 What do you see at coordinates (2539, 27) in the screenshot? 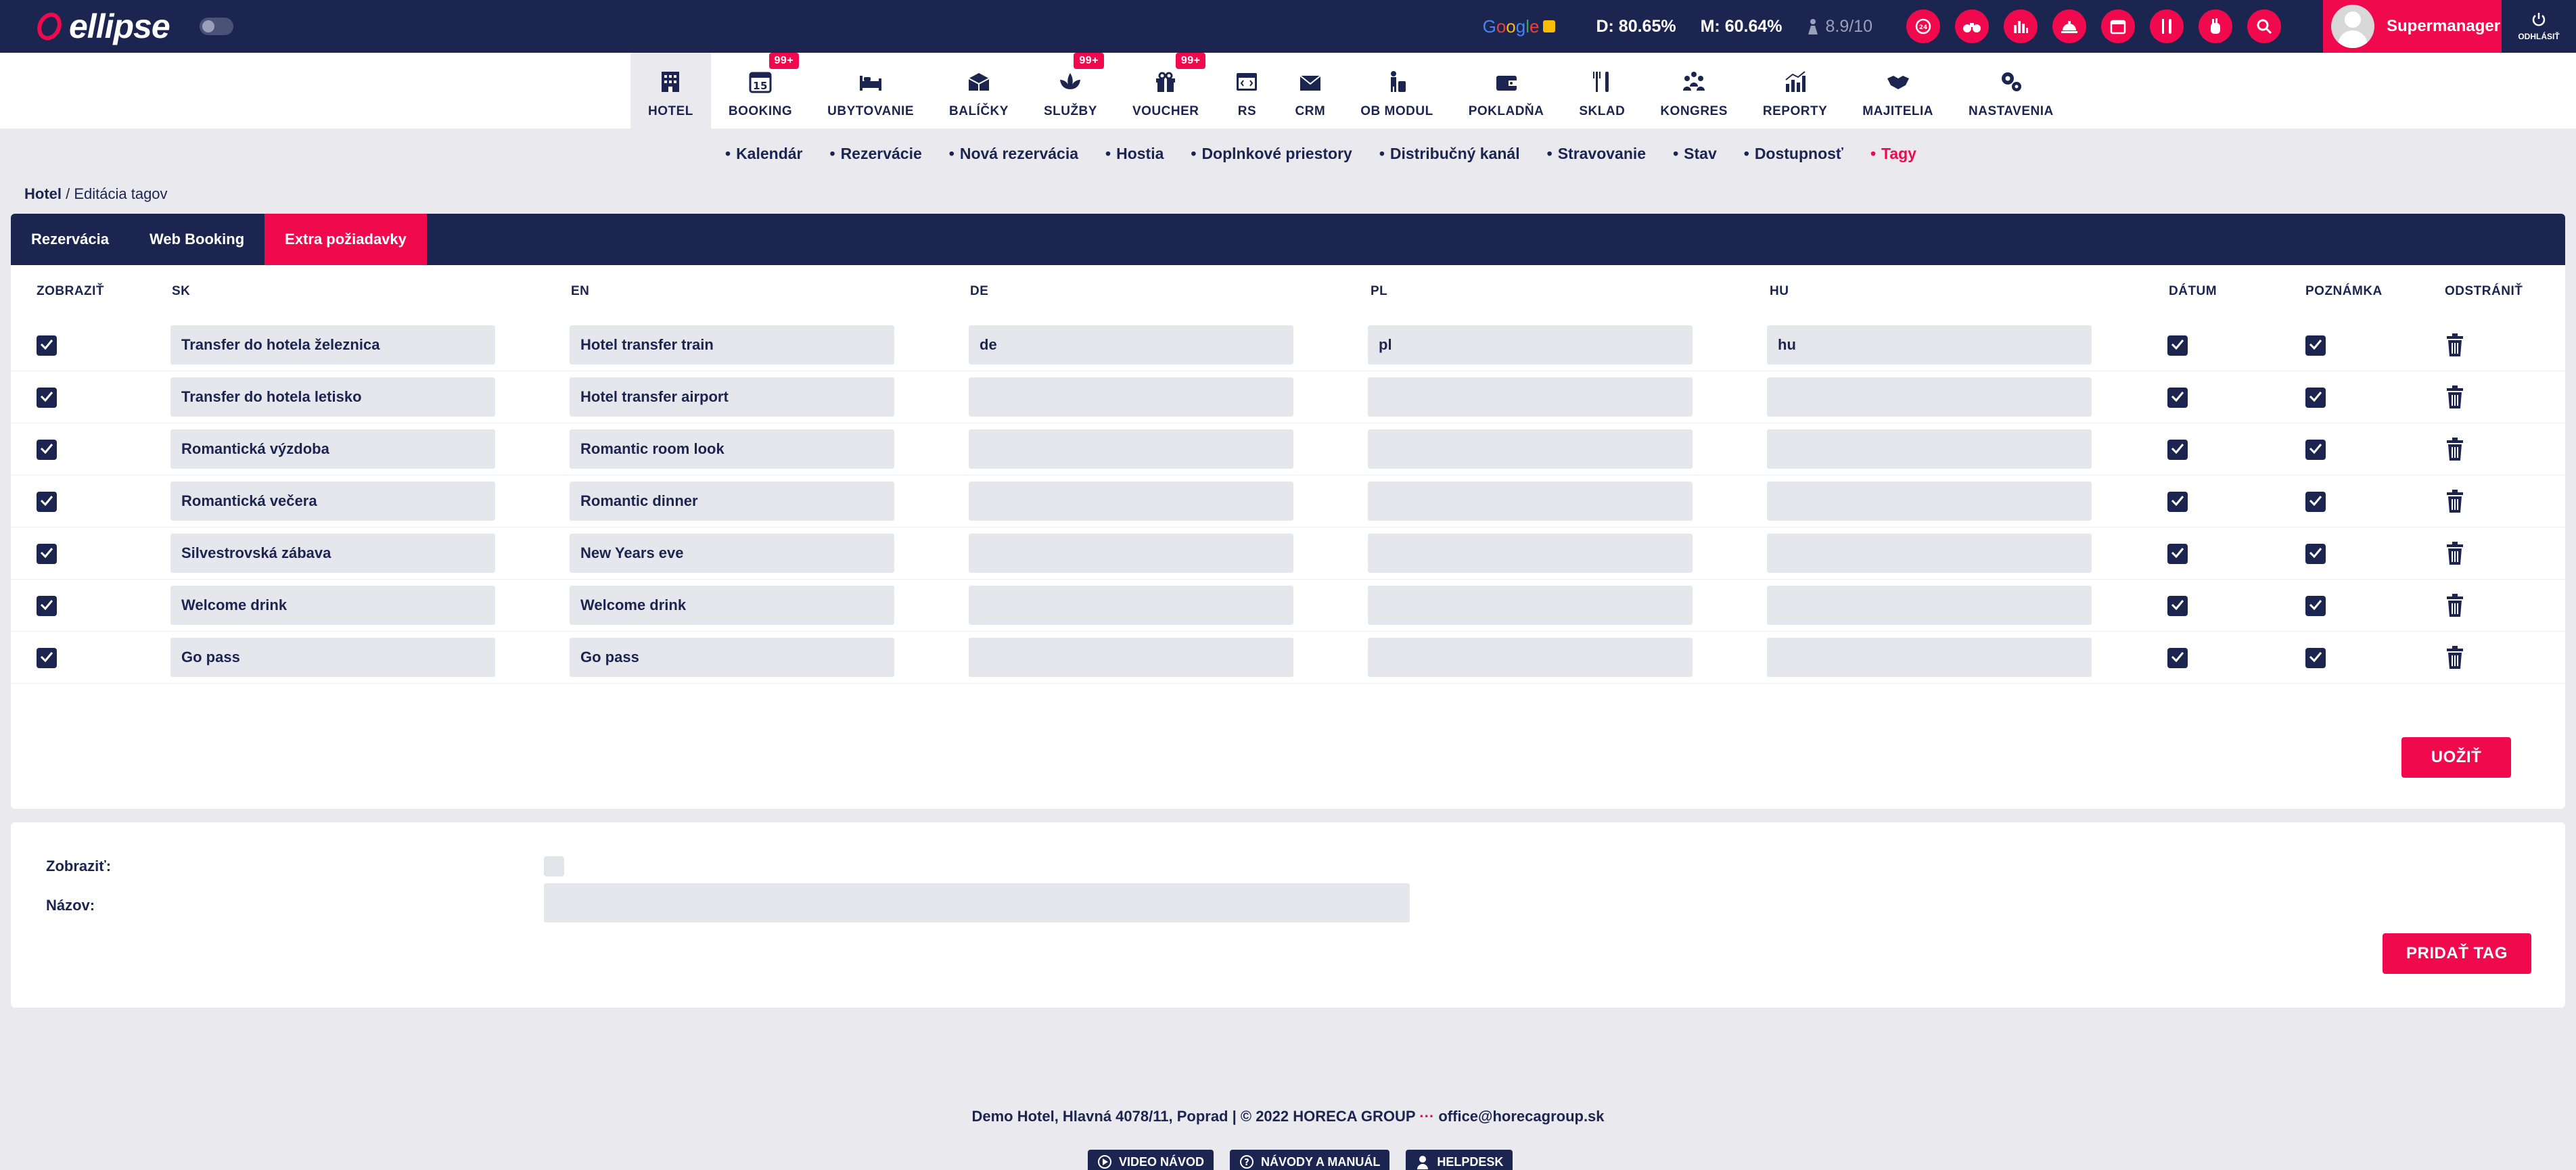
I see `logout-button: ODHLÁSIŤ` at bounding box center [2539, 27].